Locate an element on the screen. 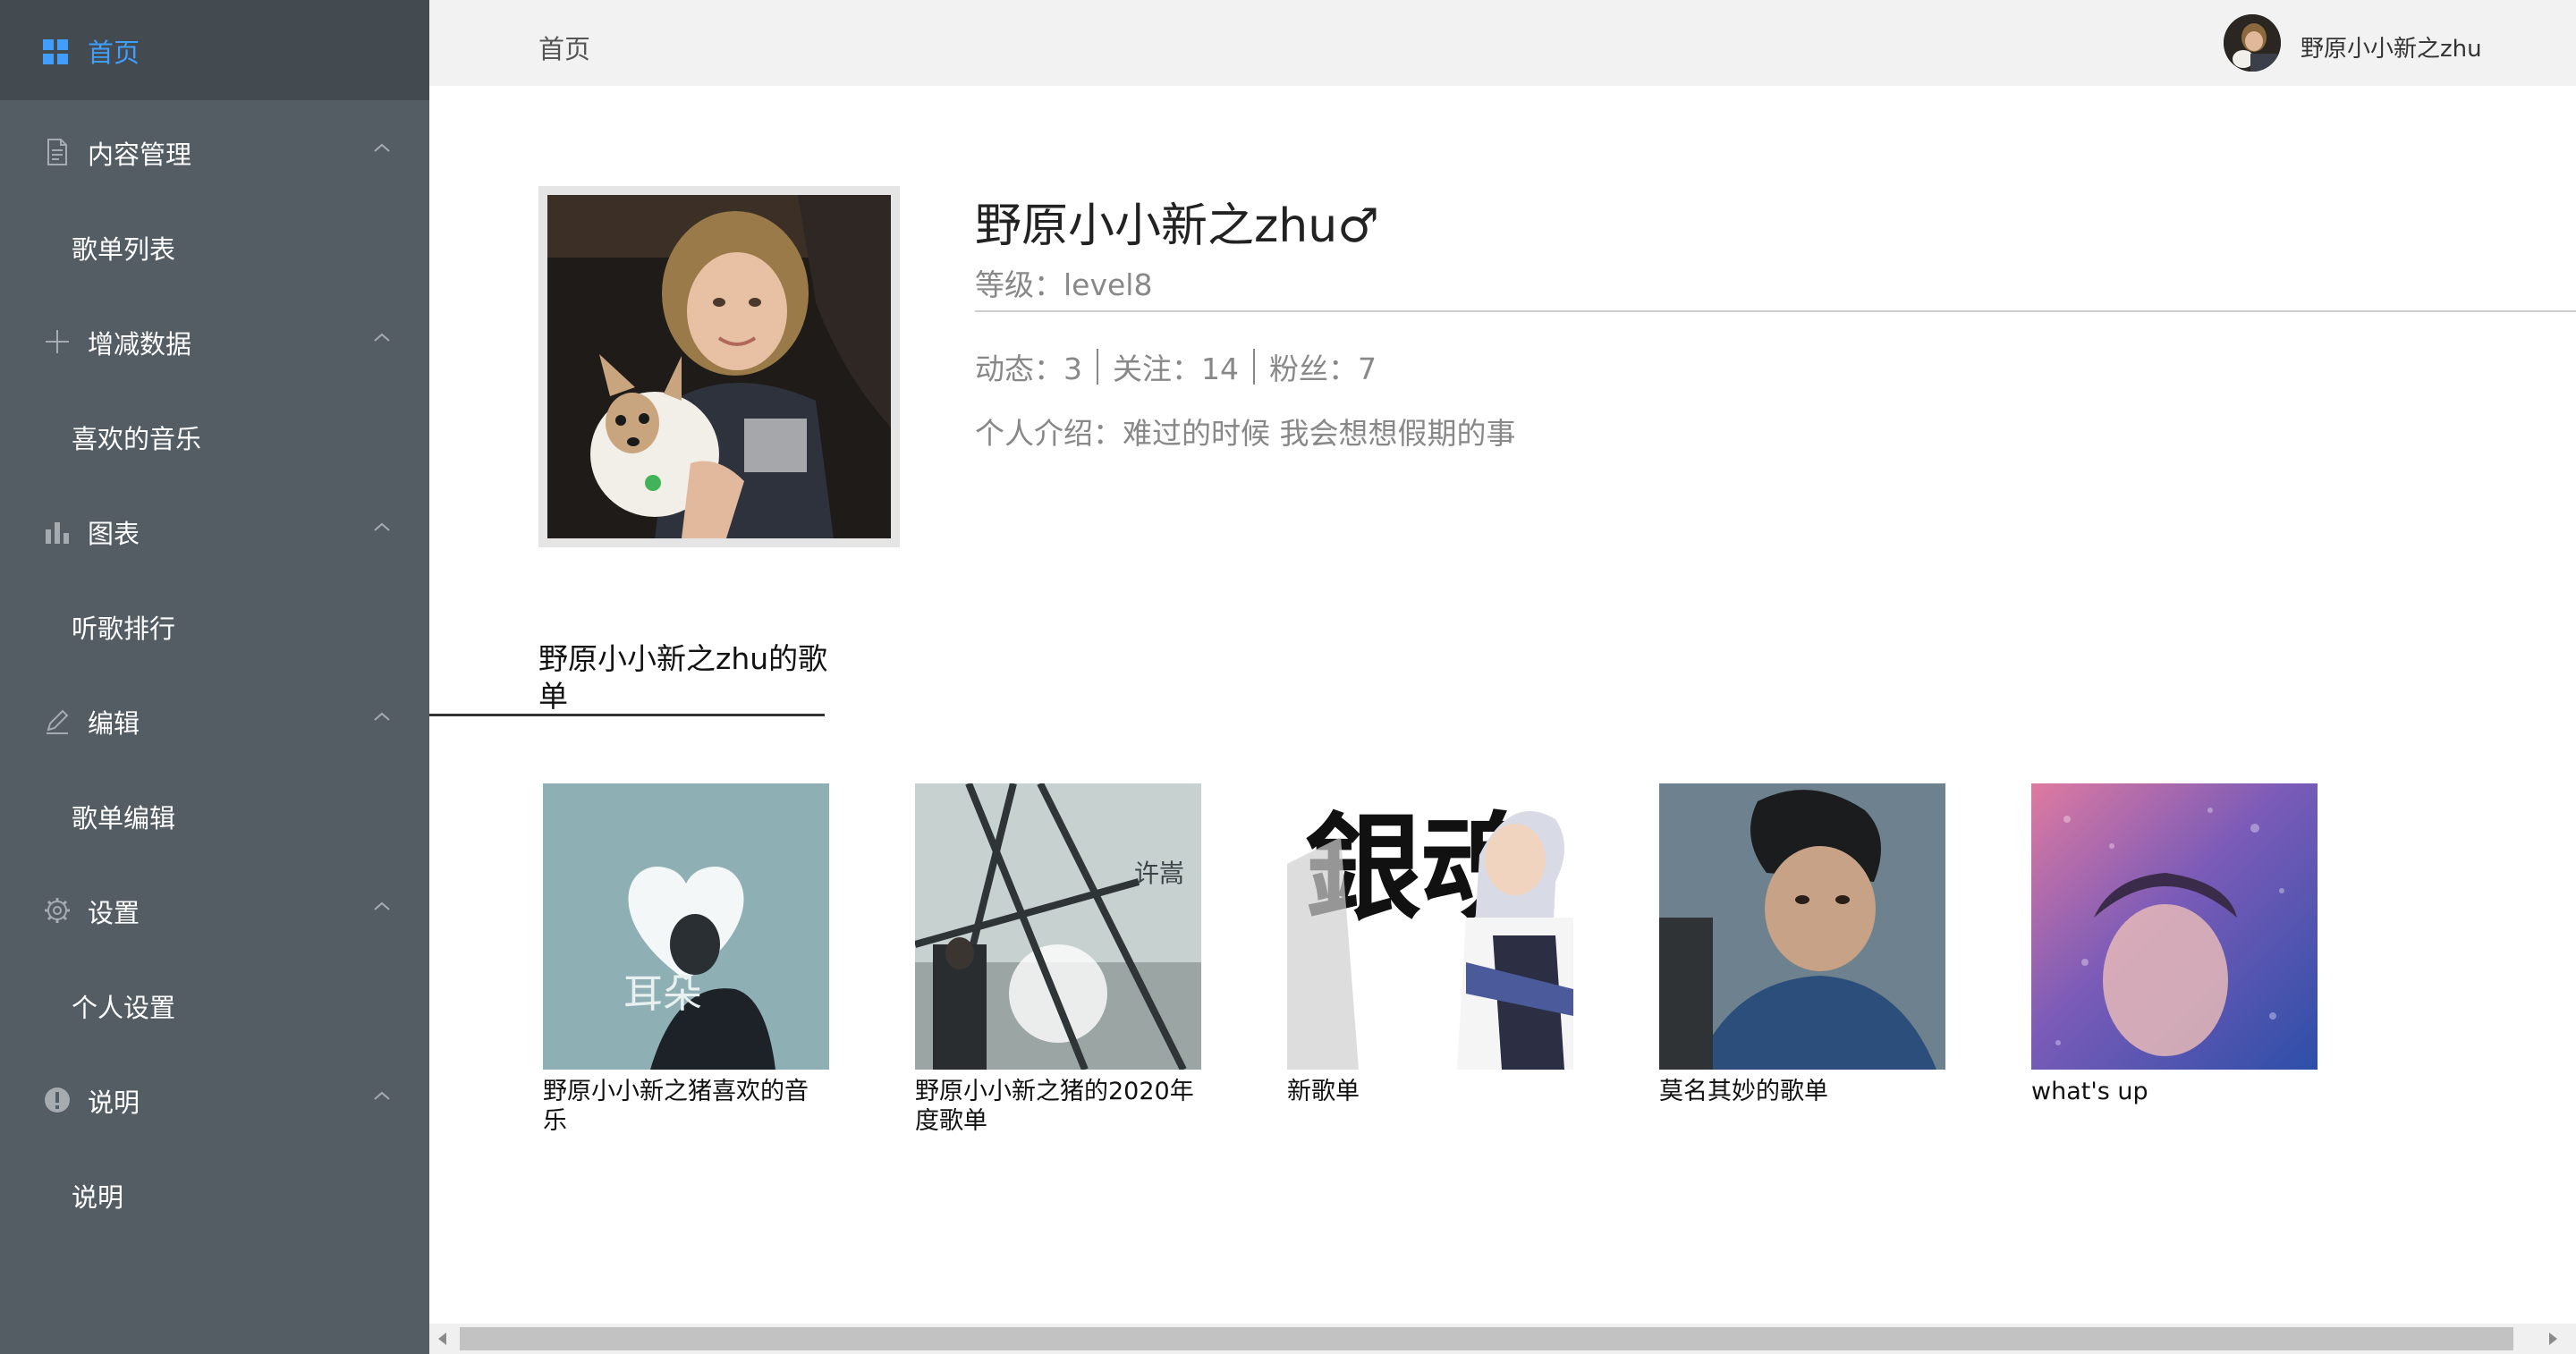 This screenshot has width=2576, height=1354. horizontal-scrollbar is located at coordinates (1502, 1339).